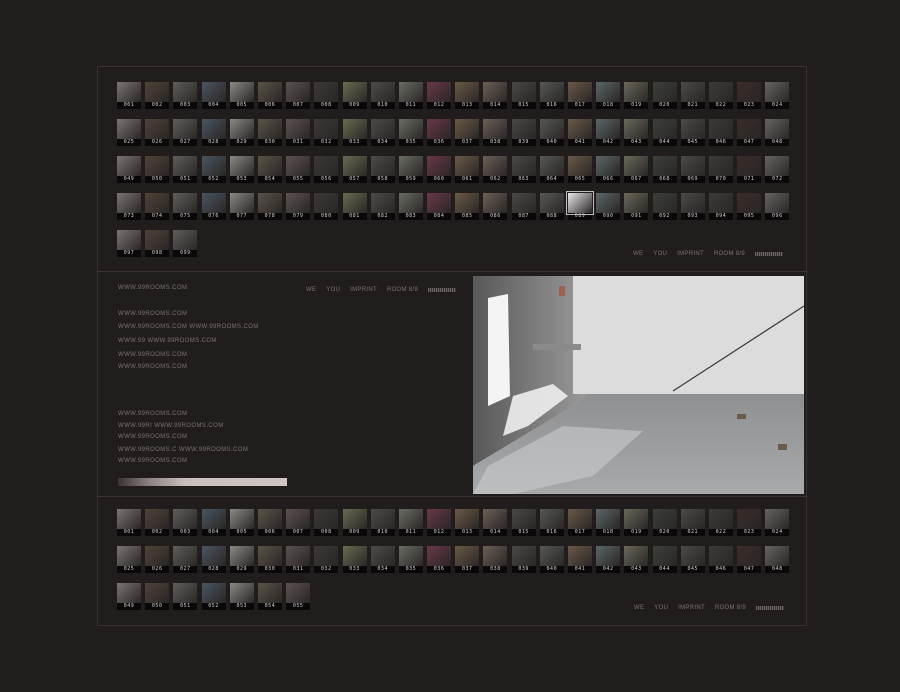 The height and width of the screenshot is (692, 900). Describe the element at coordinates (664, 169) in the screenshot. I see `room-thumbnail: 068` at that location.